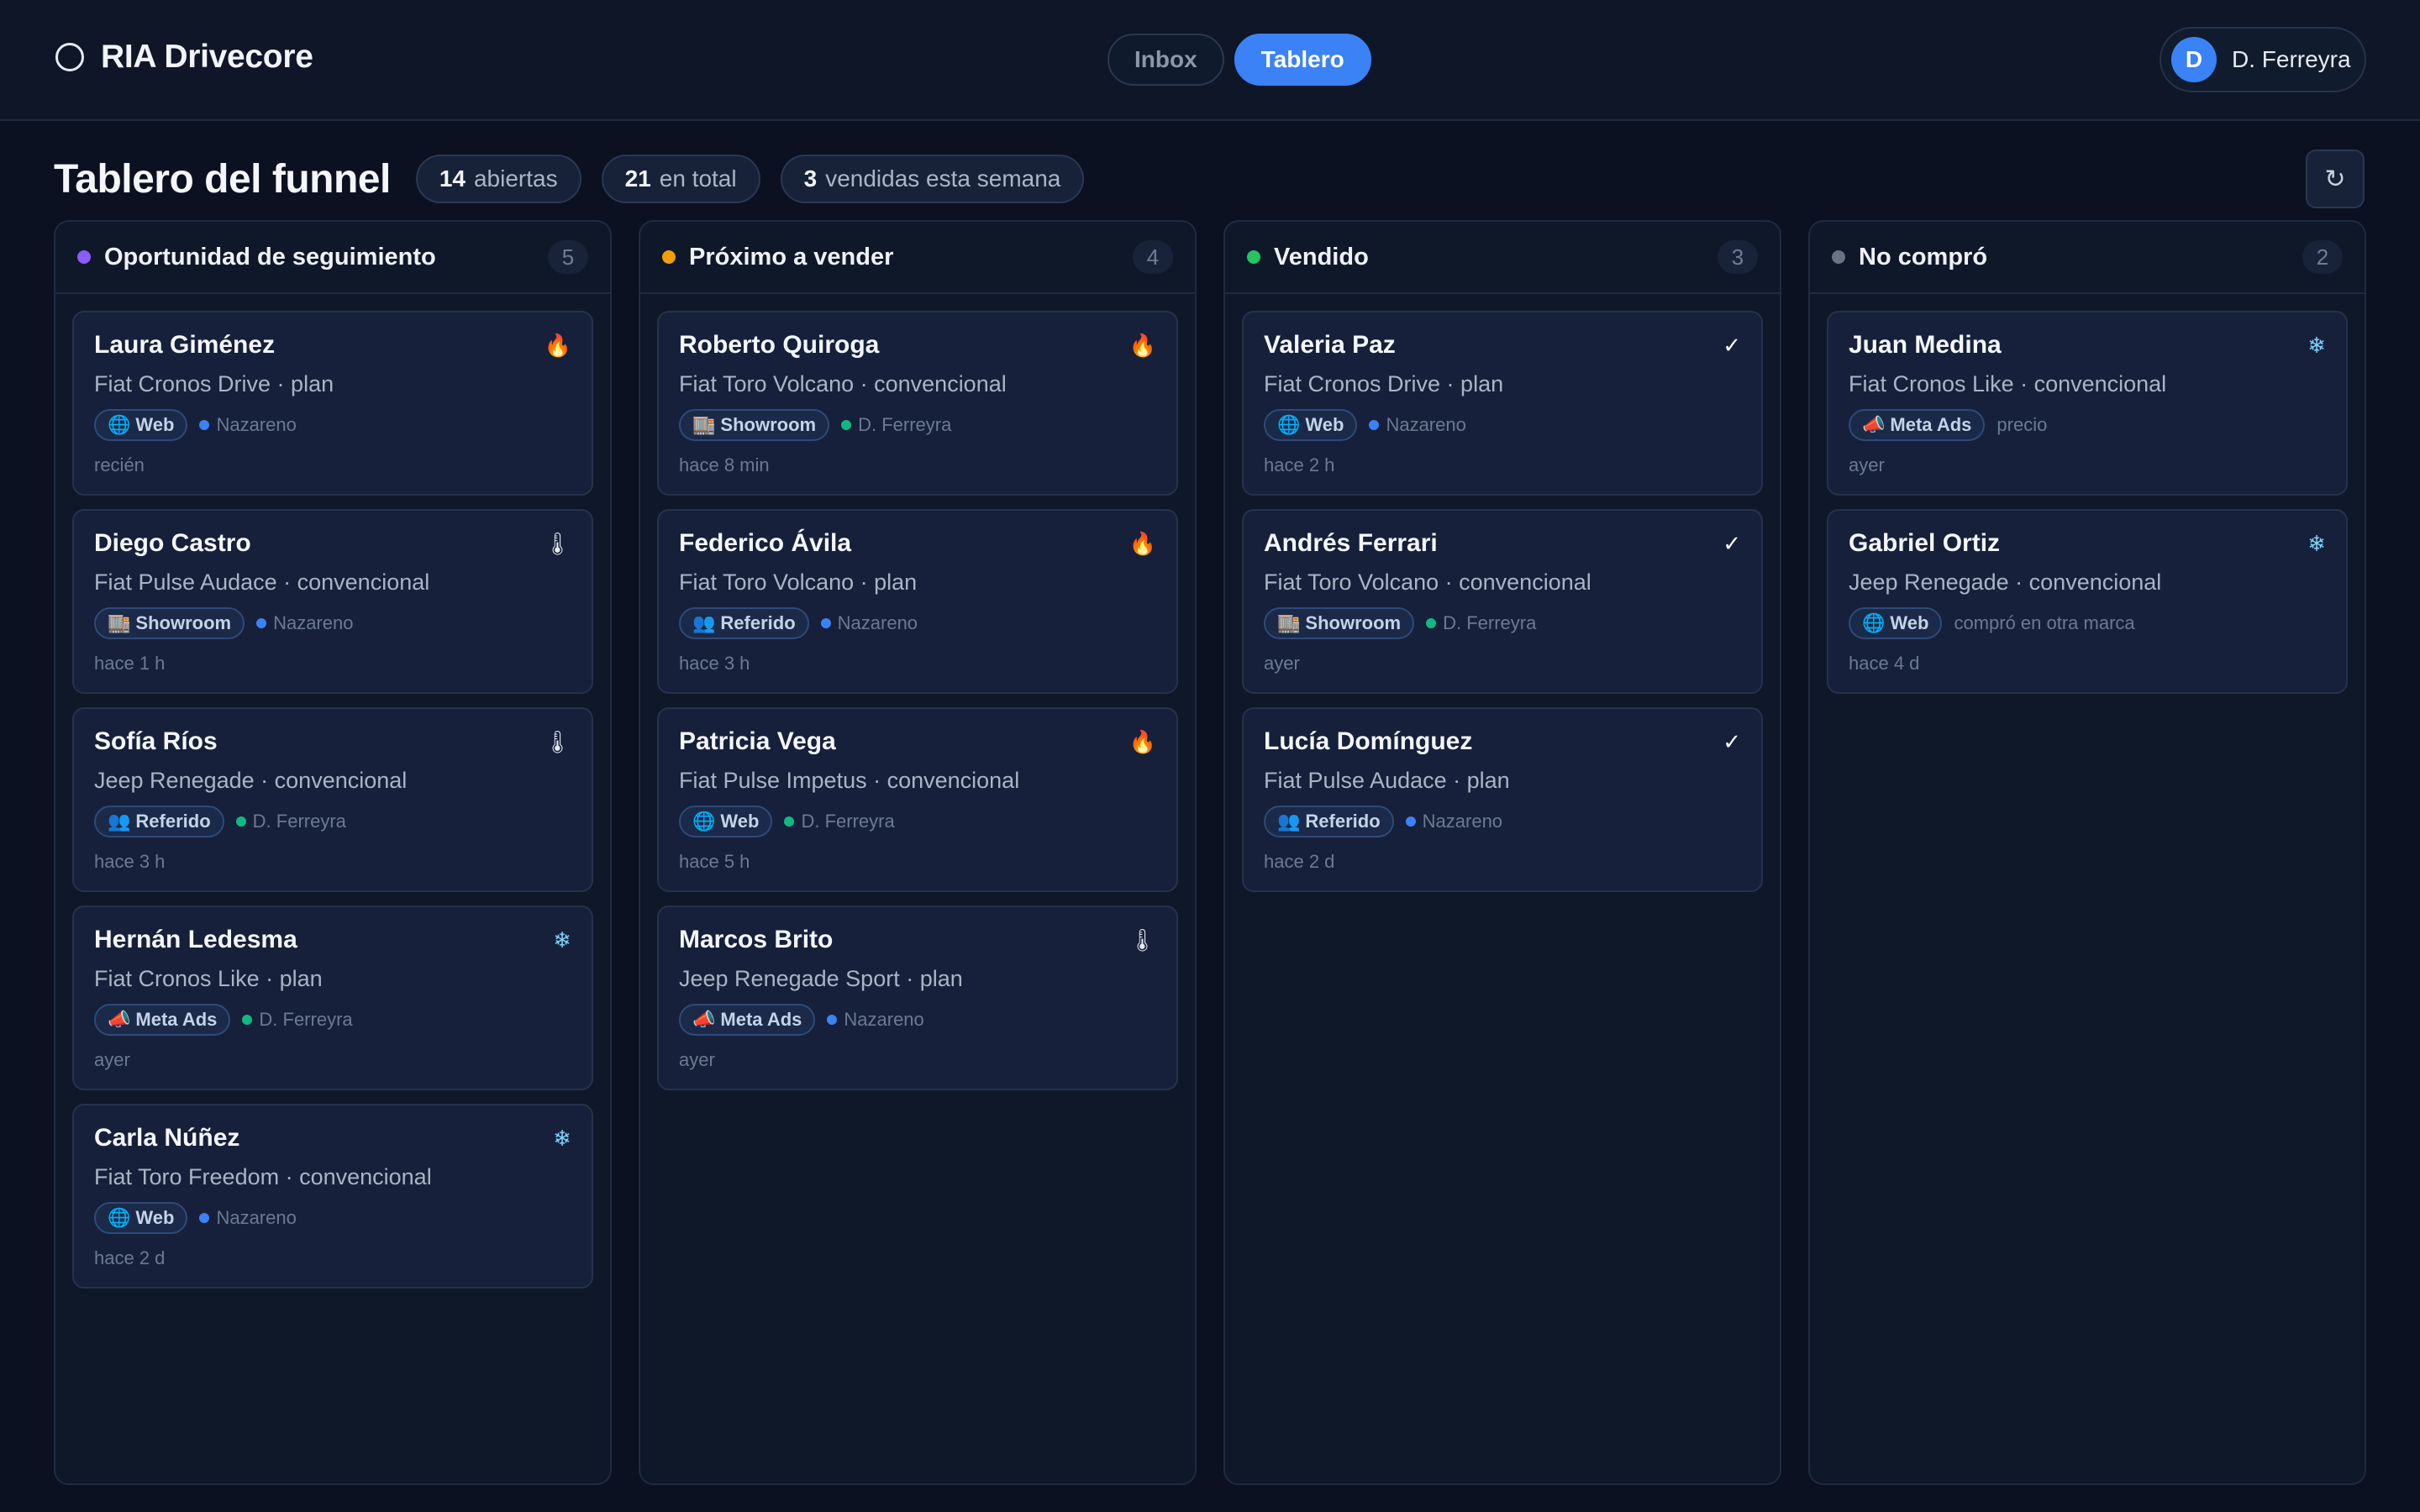 The height and width of the screenshot is (1512, 2420). Describe the element at coordinates (120, 464) in the screenshot. I see `lead-time: recién` at that location.